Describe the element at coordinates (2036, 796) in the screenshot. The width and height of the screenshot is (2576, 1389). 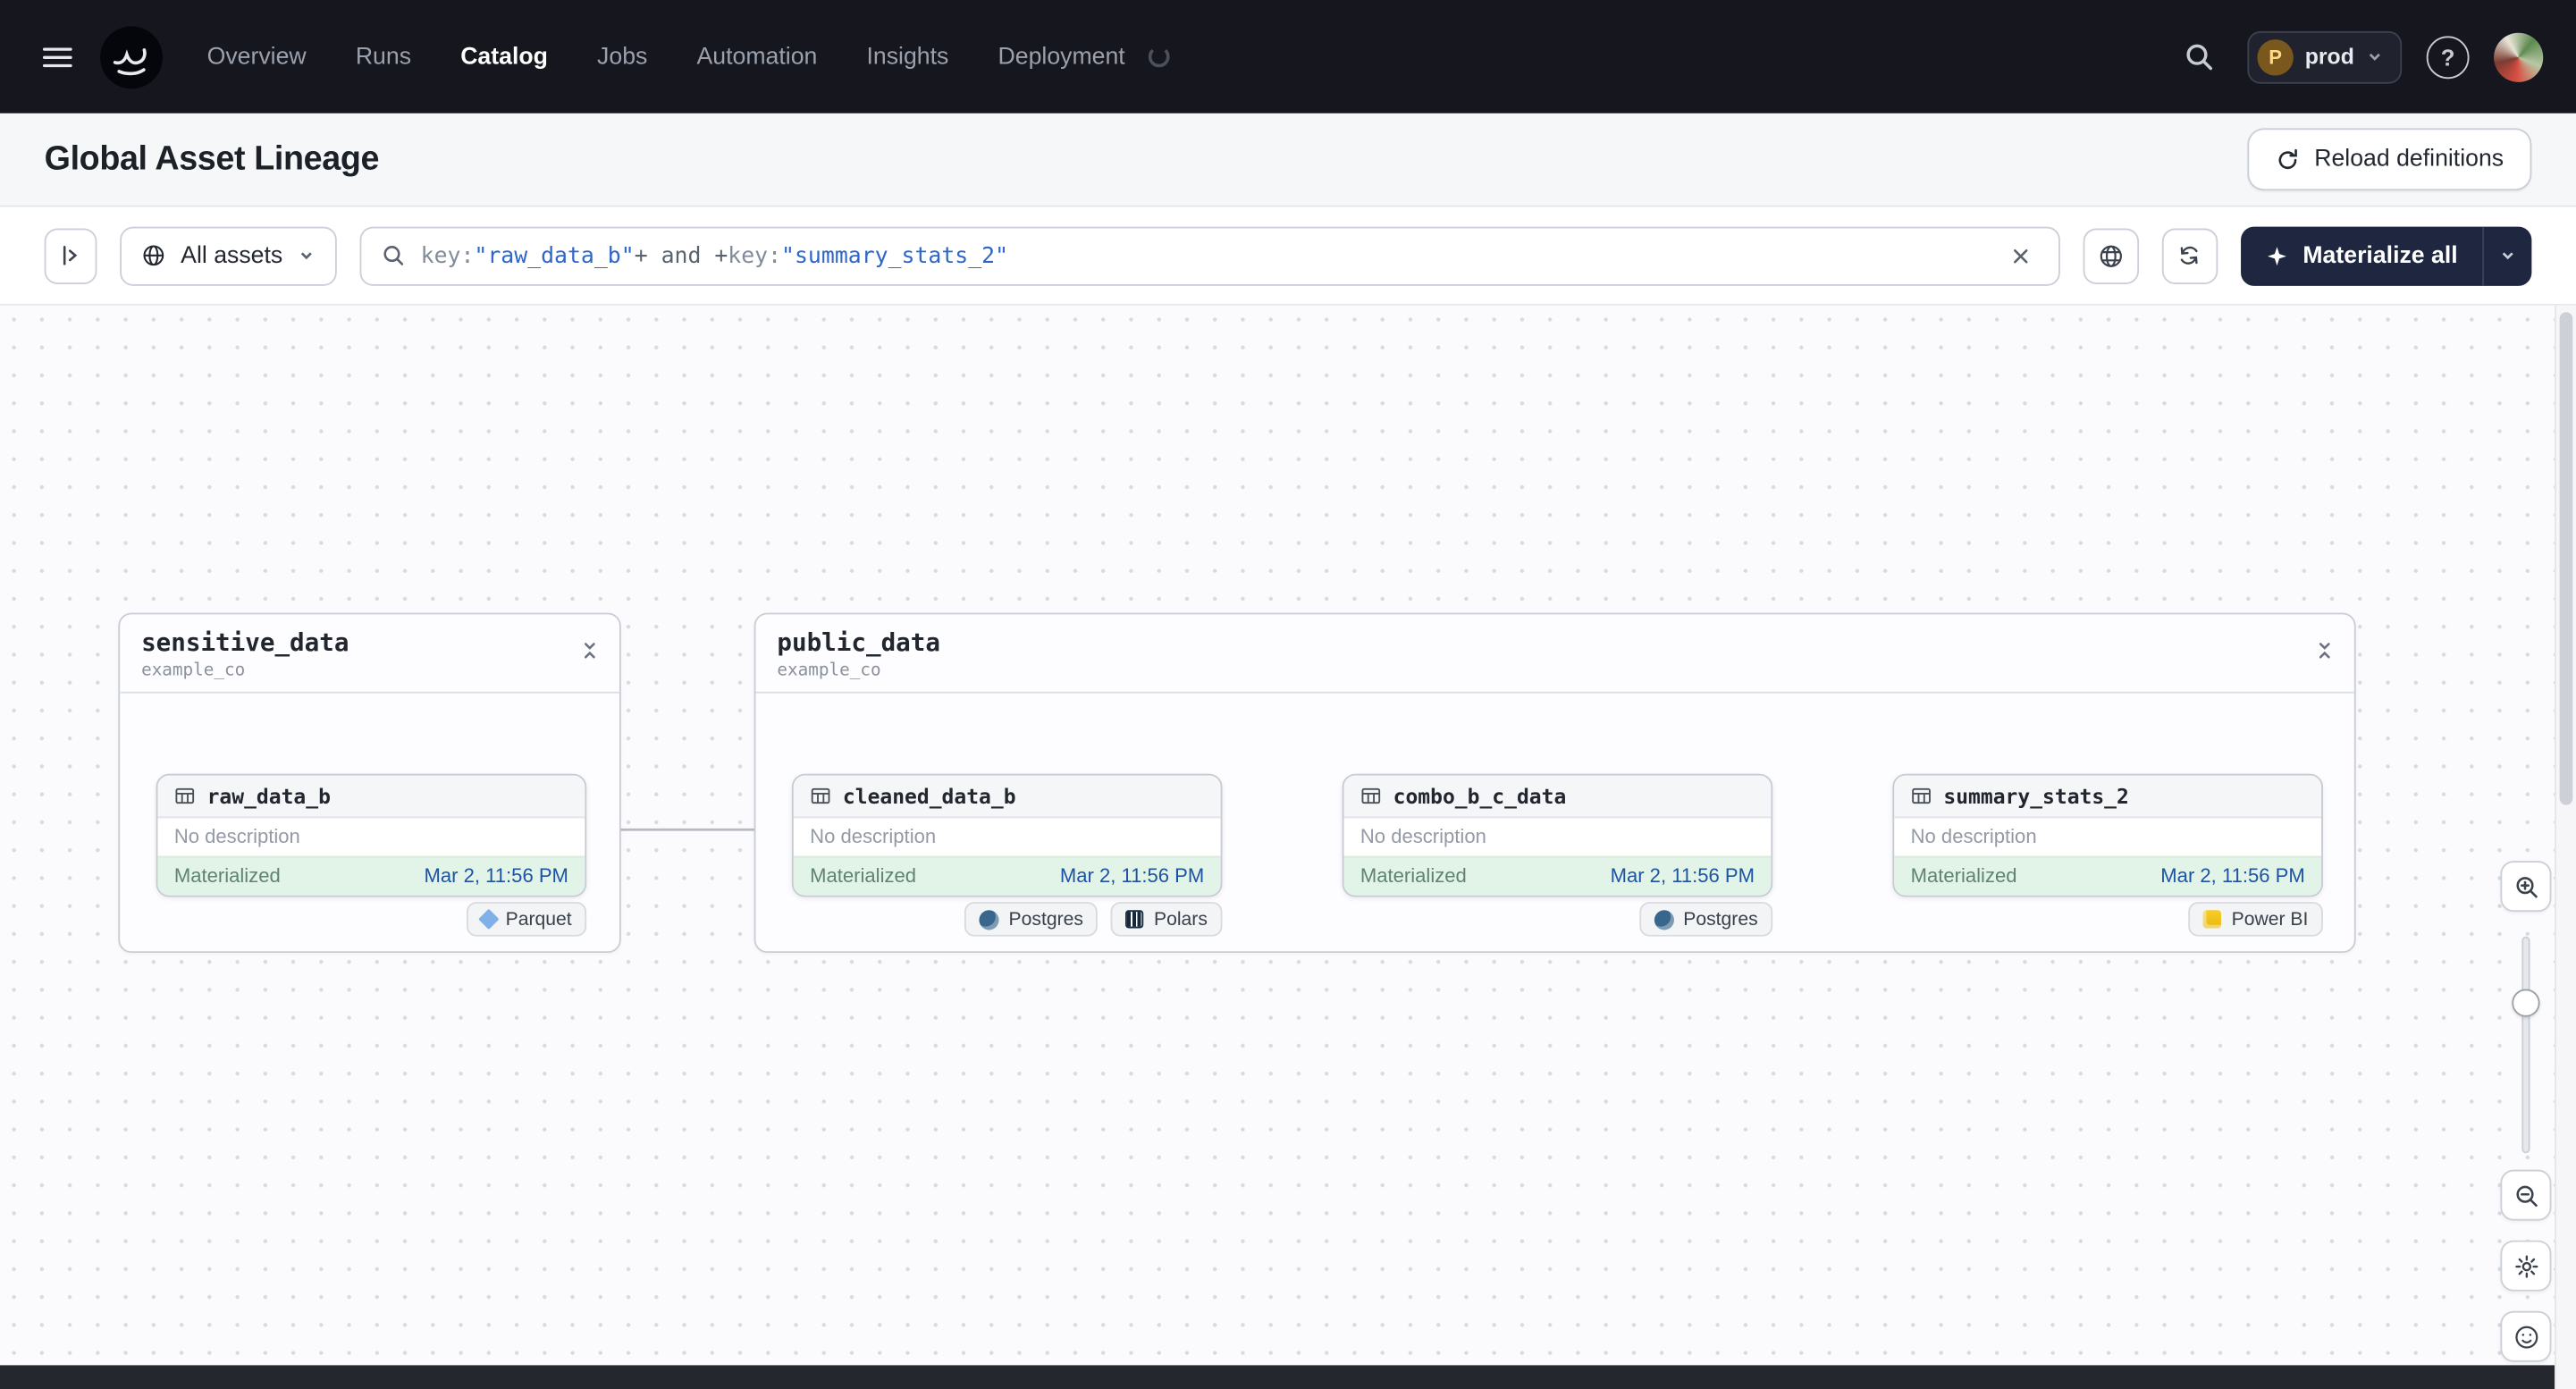
I see `asset-name: summary_stats_2` at that location.